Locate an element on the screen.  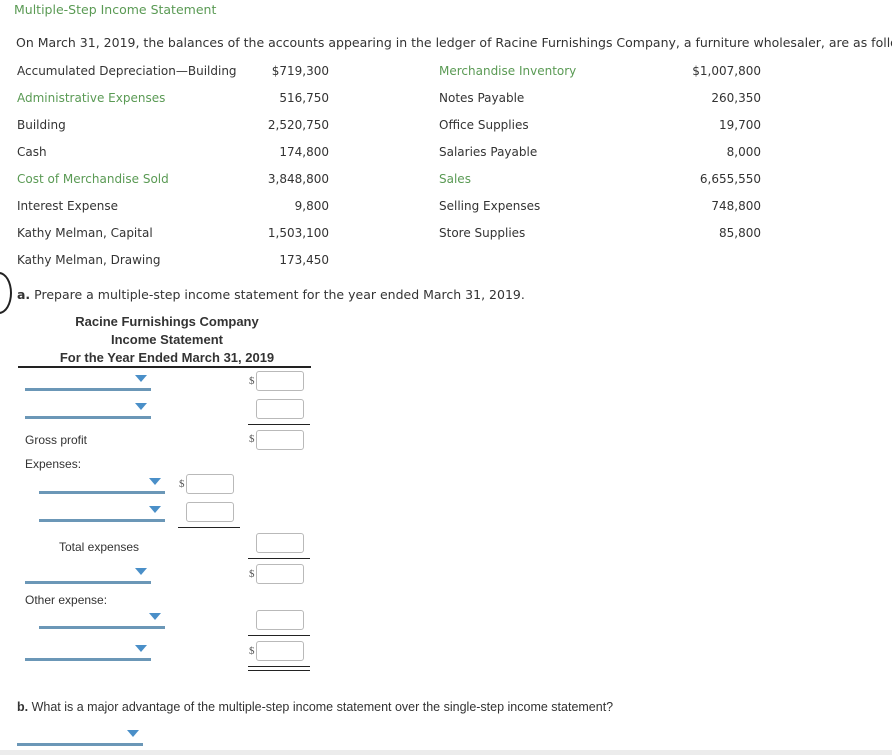
account-name: Sales is located at coordinates (455, 179).